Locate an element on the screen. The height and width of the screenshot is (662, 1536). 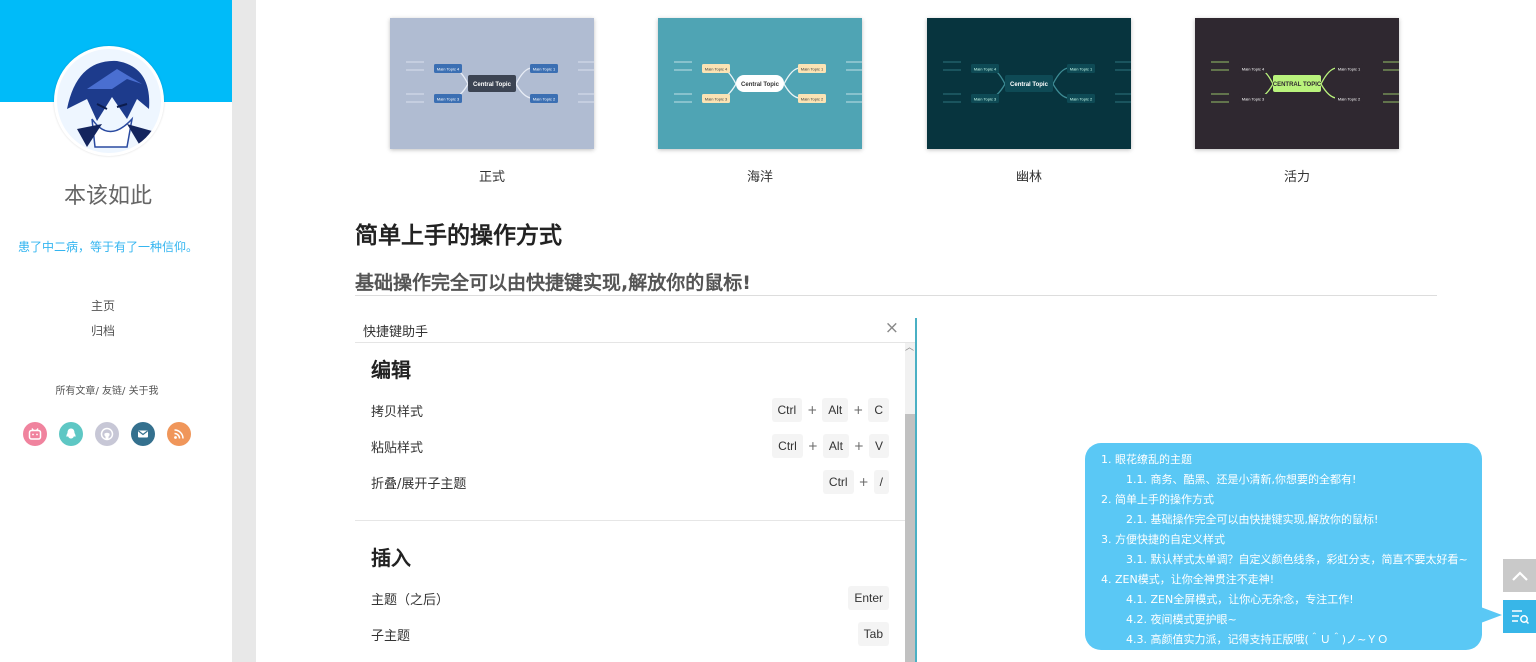
toc-subitem: 1.1. 商务、酷黑、还是小清新,你想要的全都有! is located at coordinates (1241, 479).